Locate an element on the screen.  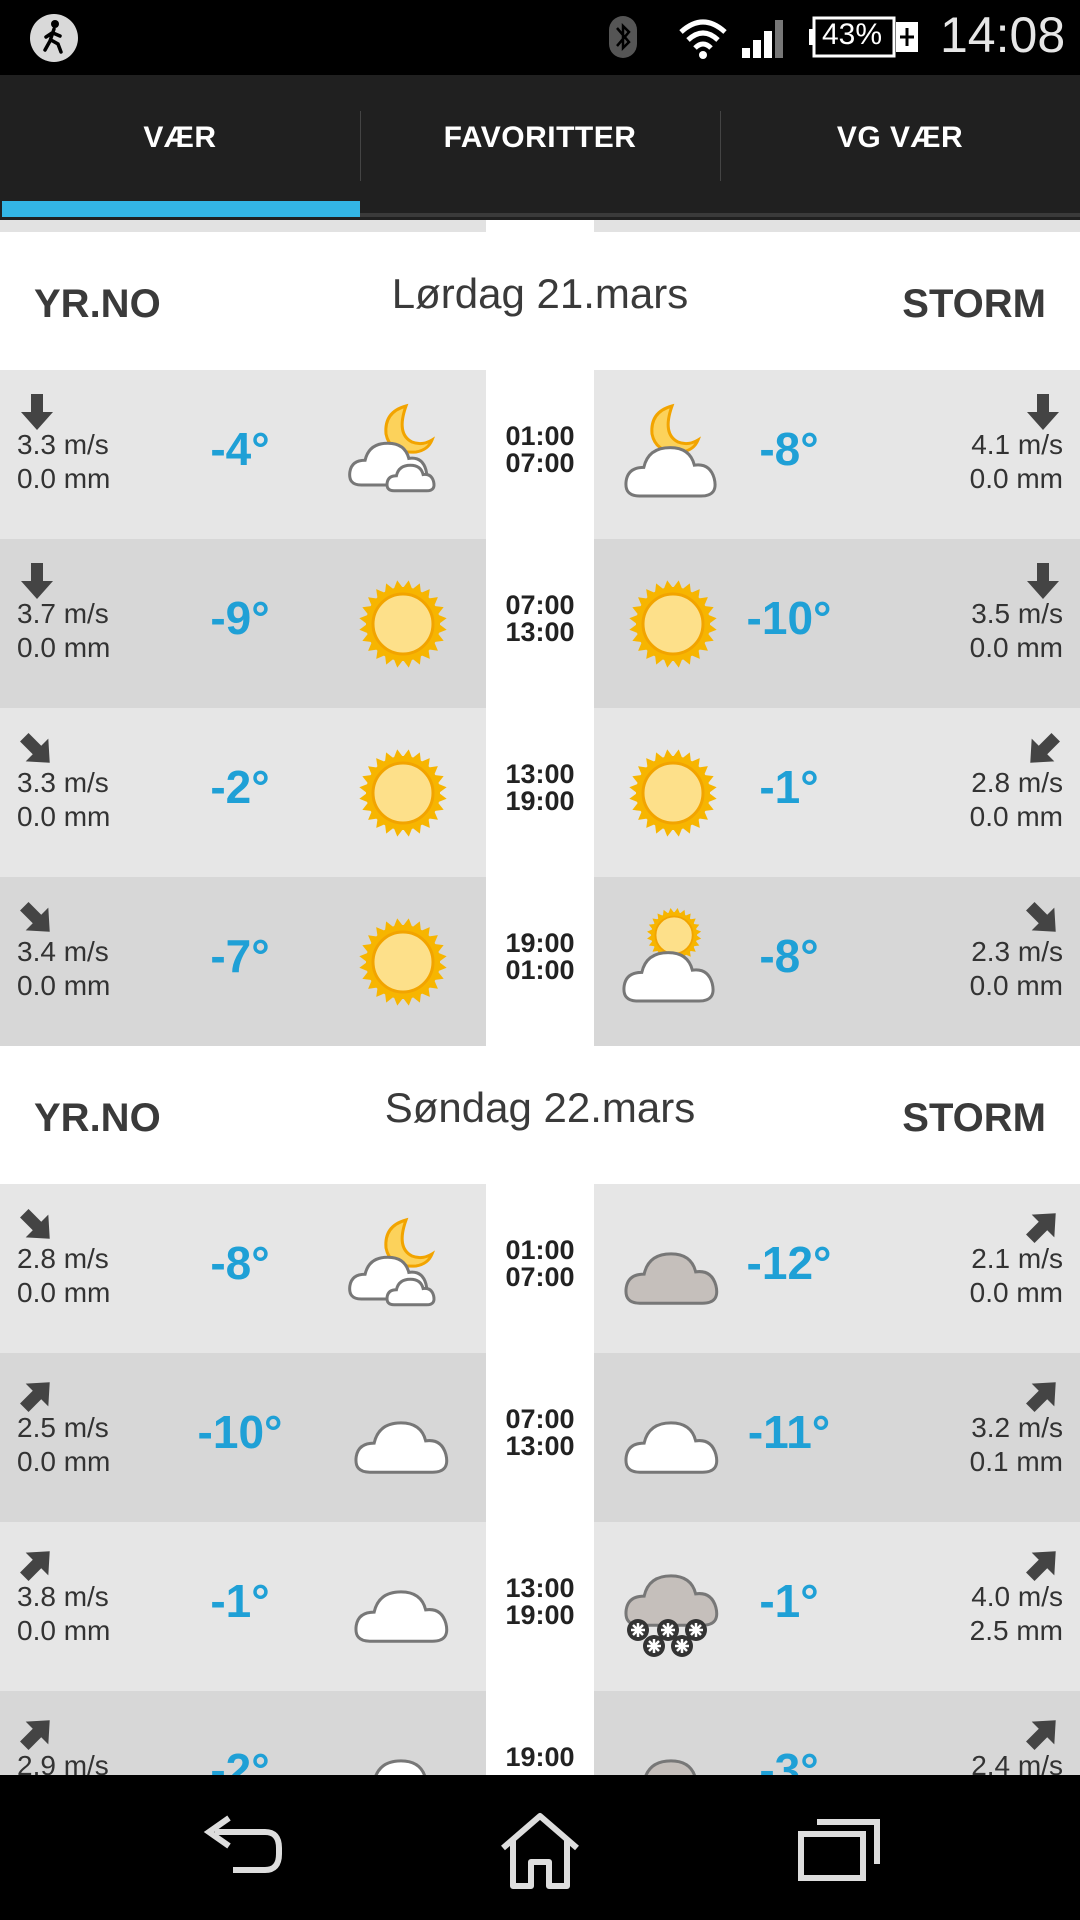
wind-speed: 2.8 m/s is located at coordinates (1017, 782).